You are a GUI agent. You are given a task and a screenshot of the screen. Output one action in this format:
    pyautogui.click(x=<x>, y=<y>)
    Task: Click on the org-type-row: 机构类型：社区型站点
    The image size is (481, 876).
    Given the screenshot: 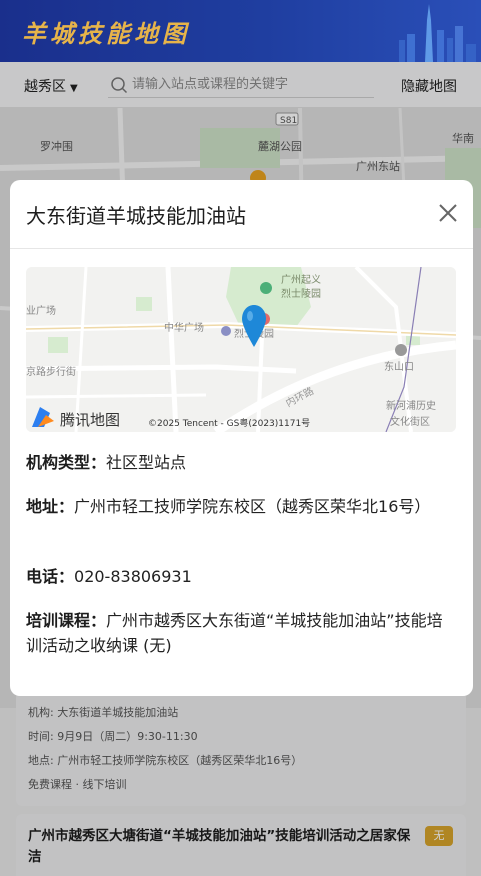 What is the action you would take?
    pyautogui.click(x=241, y=462)
    